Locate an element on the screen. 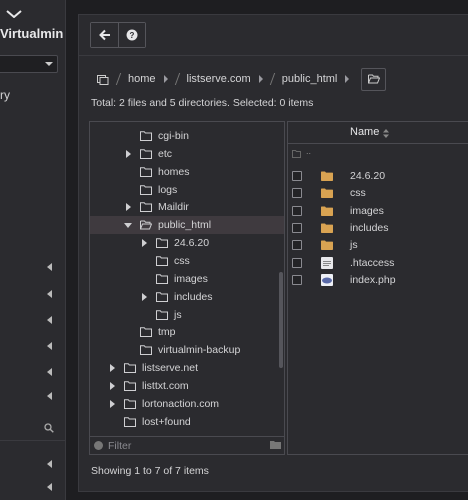  breadcrumb-domain: listserve.com is located at coordinates (219, 79).